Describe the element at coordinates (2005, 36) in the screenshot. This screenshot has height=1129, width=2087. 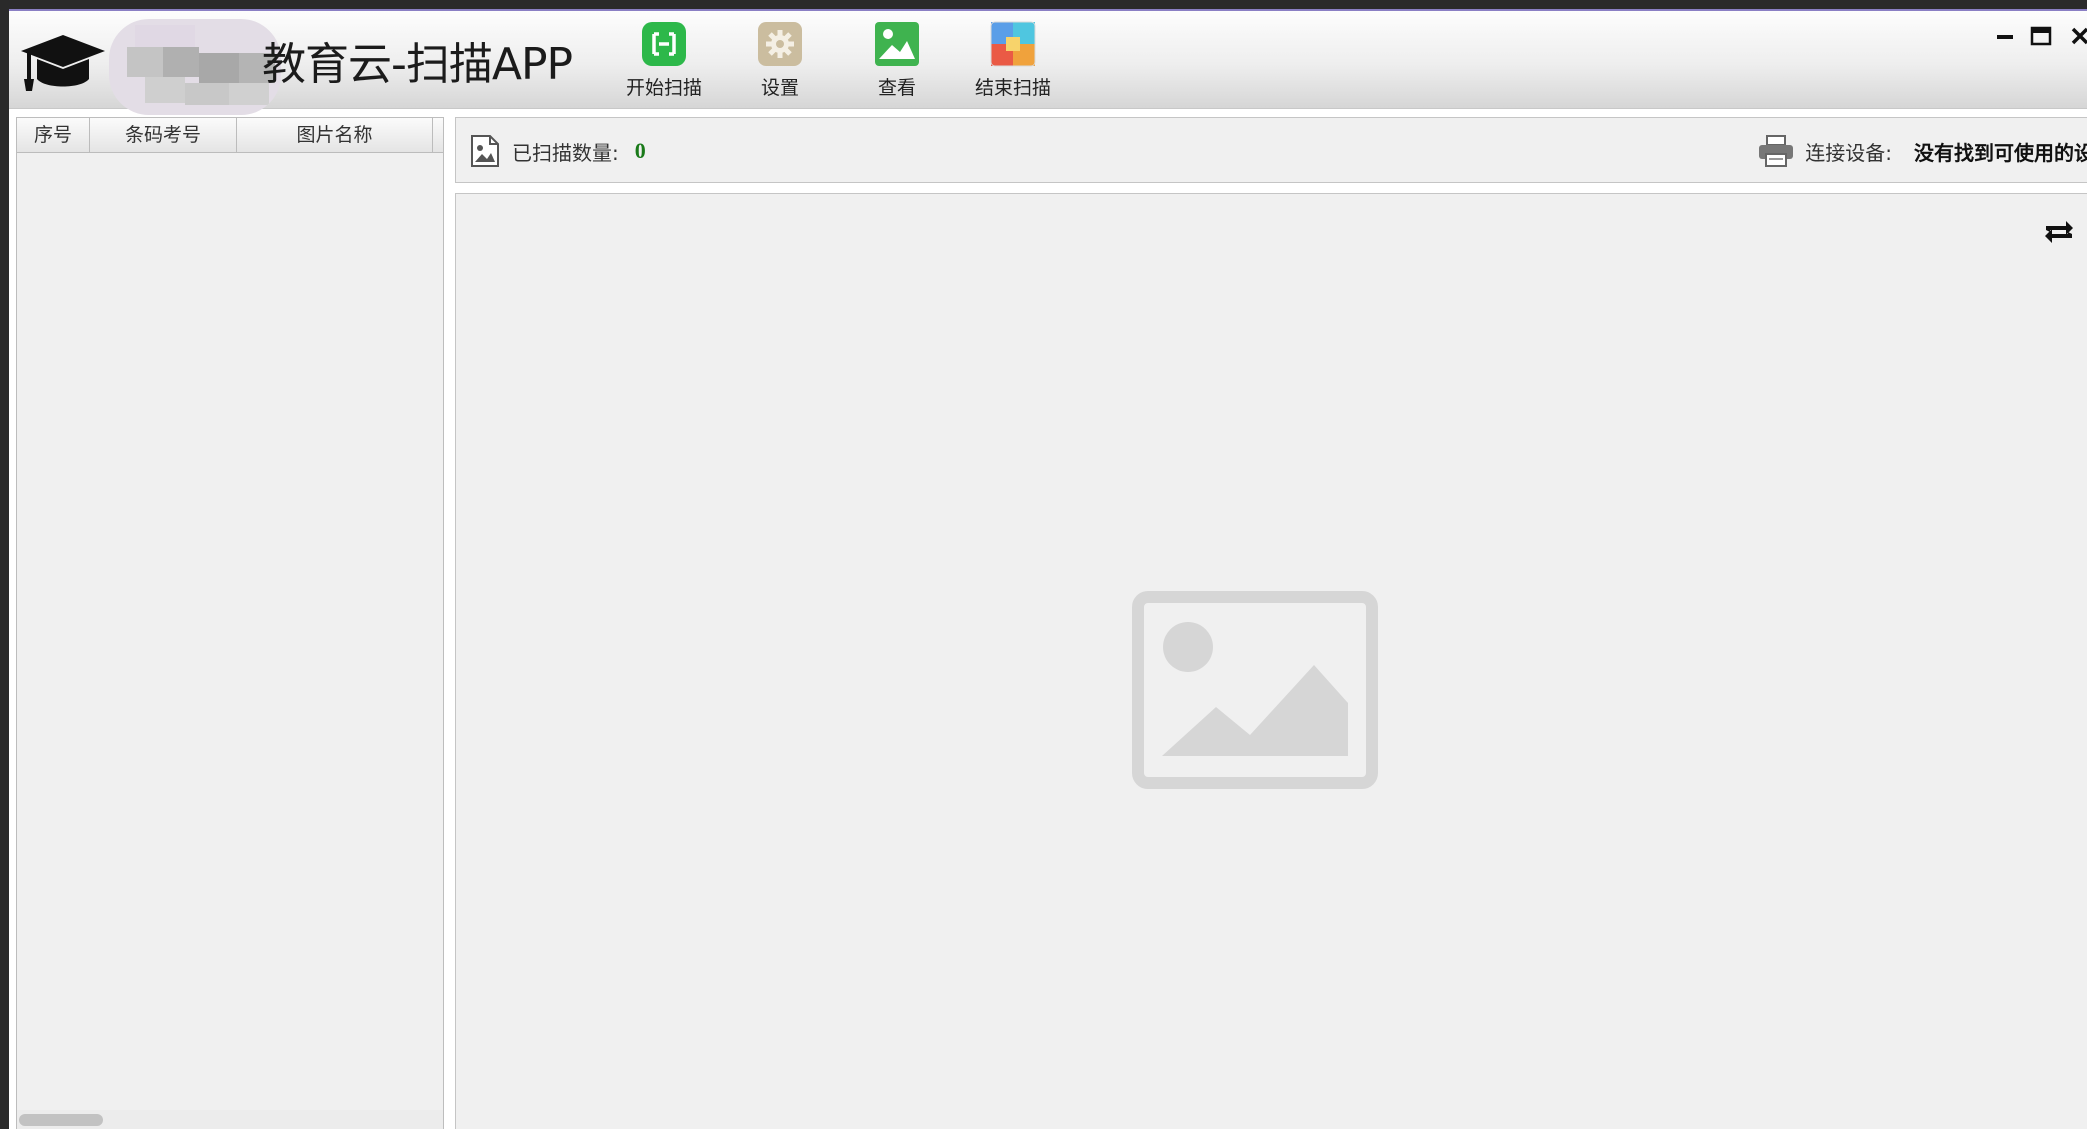
I see `minimize-icon` at that location.